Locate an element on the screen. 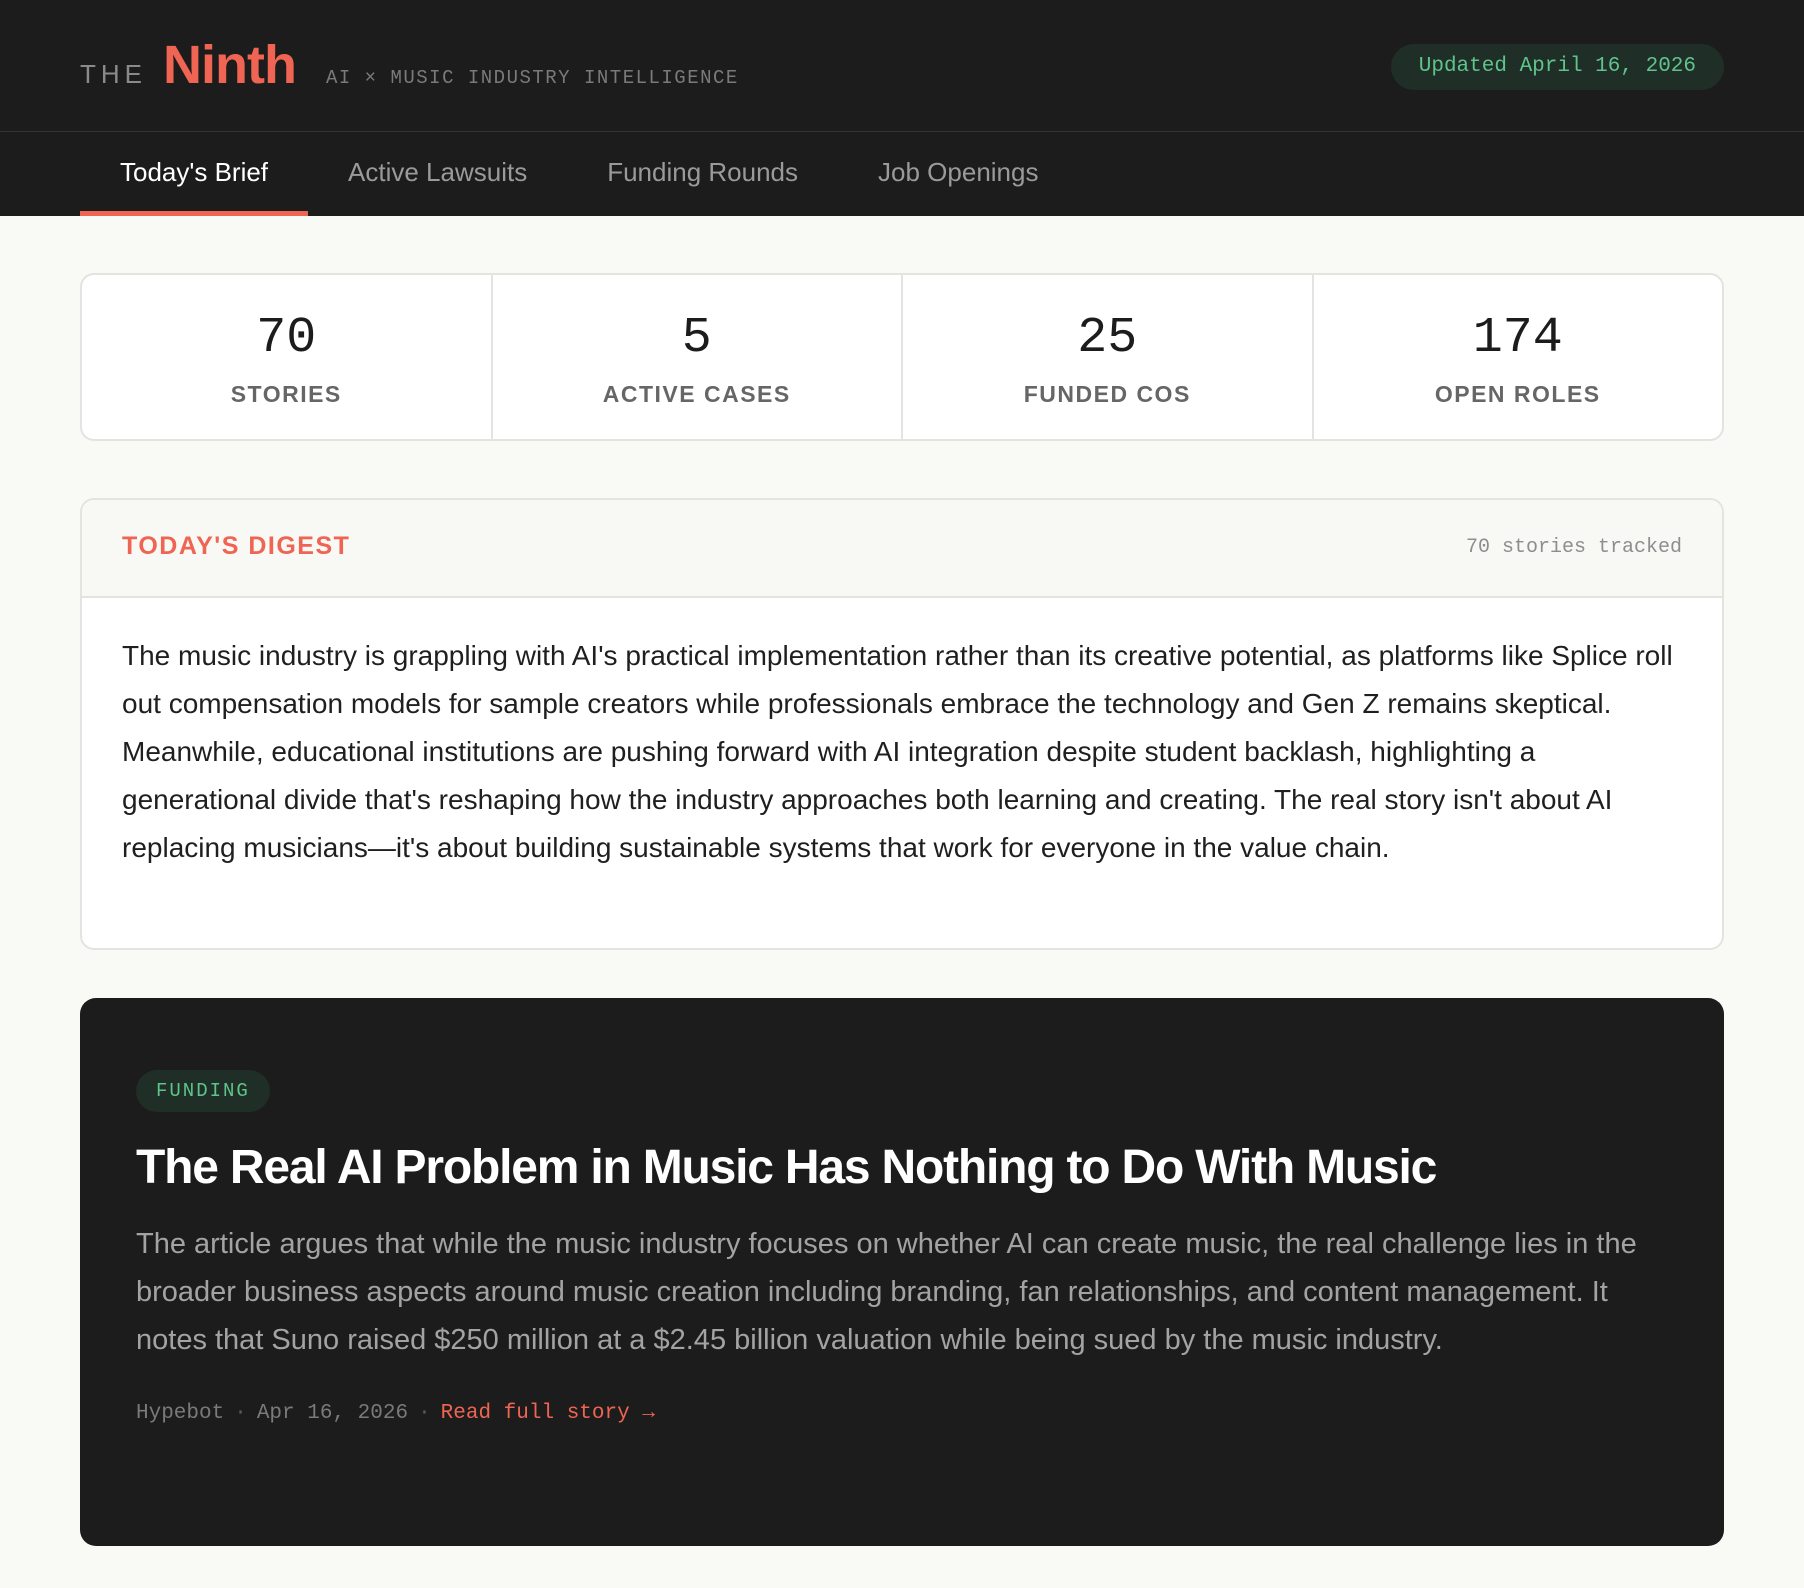  stat-funded-cos: 25 FUNDED COS is located at coordinates (1108, 357).